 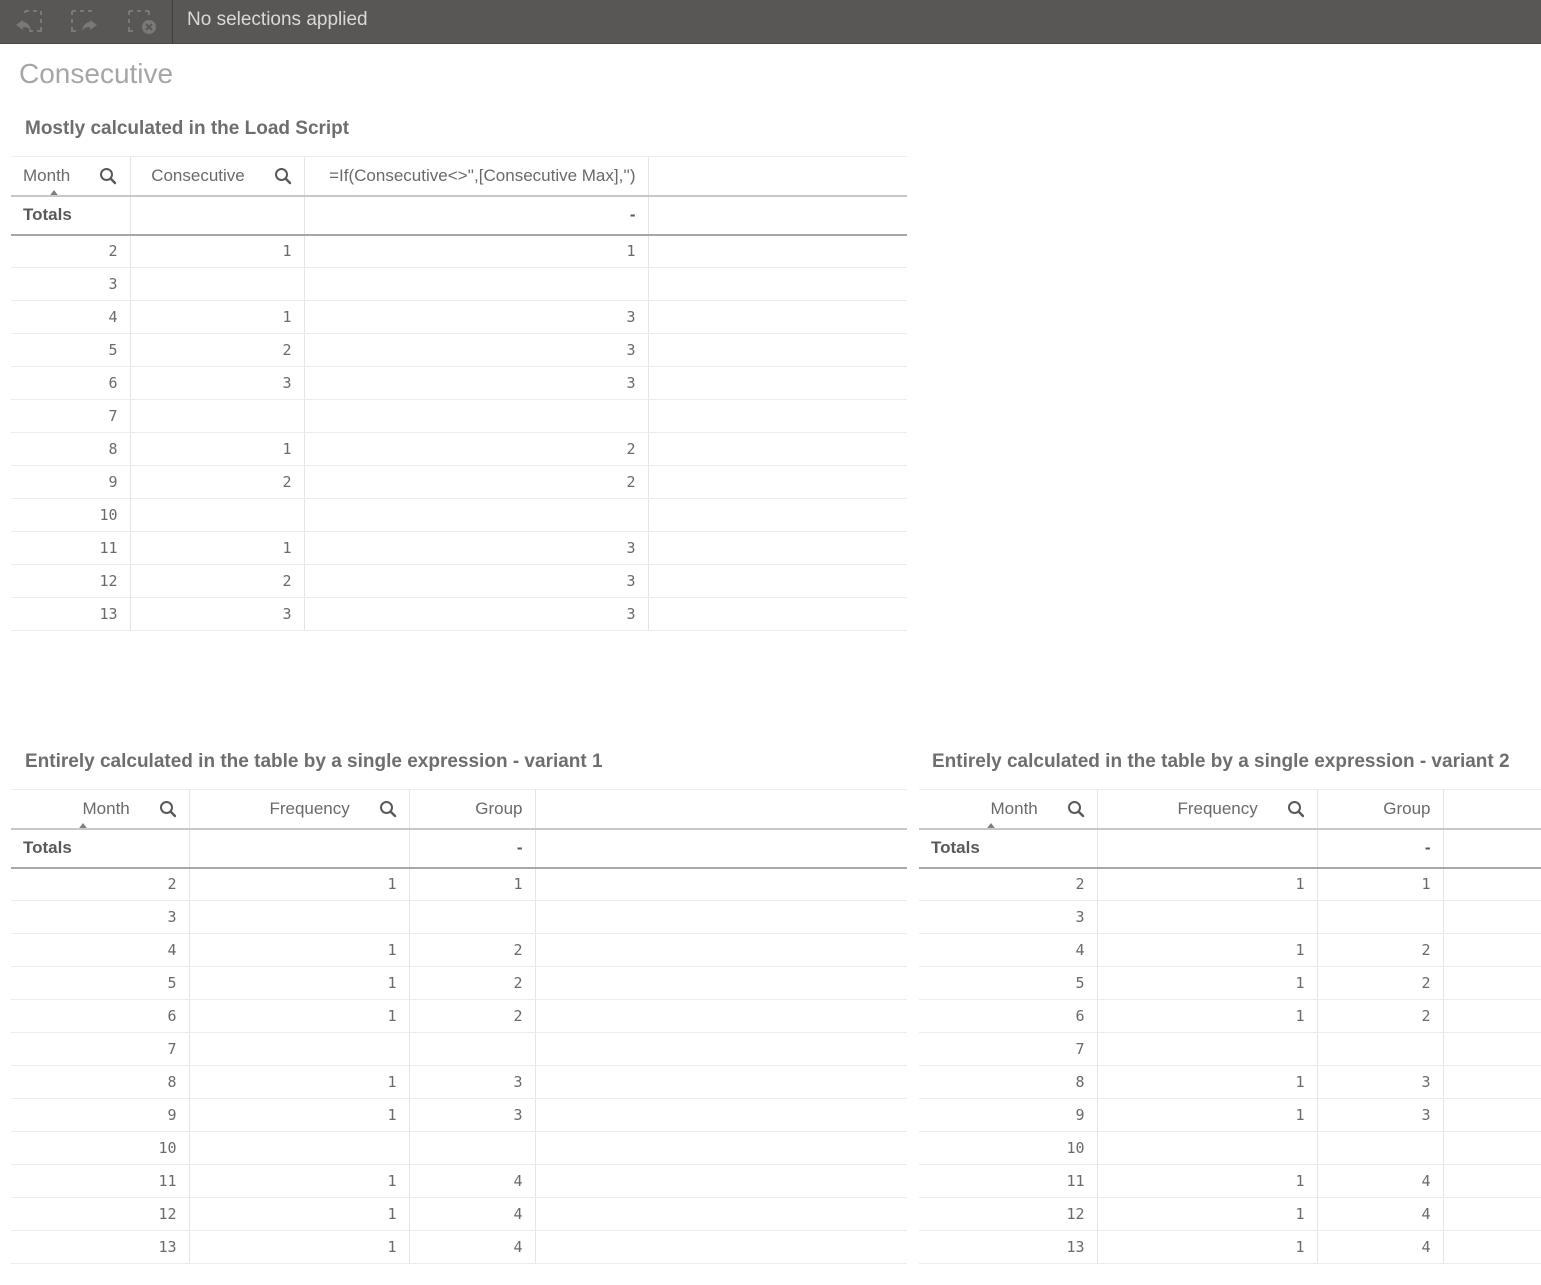 What do you see at coordinates (70, 215) in the screenshot?
I see `totals-label: Totals` at bounding box center [70, 215].